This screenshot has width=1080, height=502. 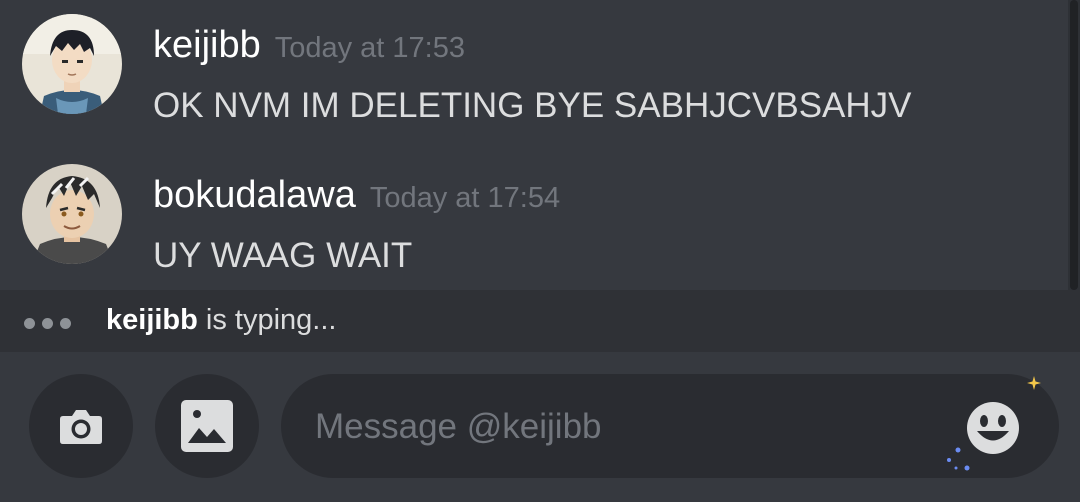 What do you see at coordinates (369, 48) in the screenshot?
I see `timestamp: Today at 17:53` at bounding box center [369, 48].